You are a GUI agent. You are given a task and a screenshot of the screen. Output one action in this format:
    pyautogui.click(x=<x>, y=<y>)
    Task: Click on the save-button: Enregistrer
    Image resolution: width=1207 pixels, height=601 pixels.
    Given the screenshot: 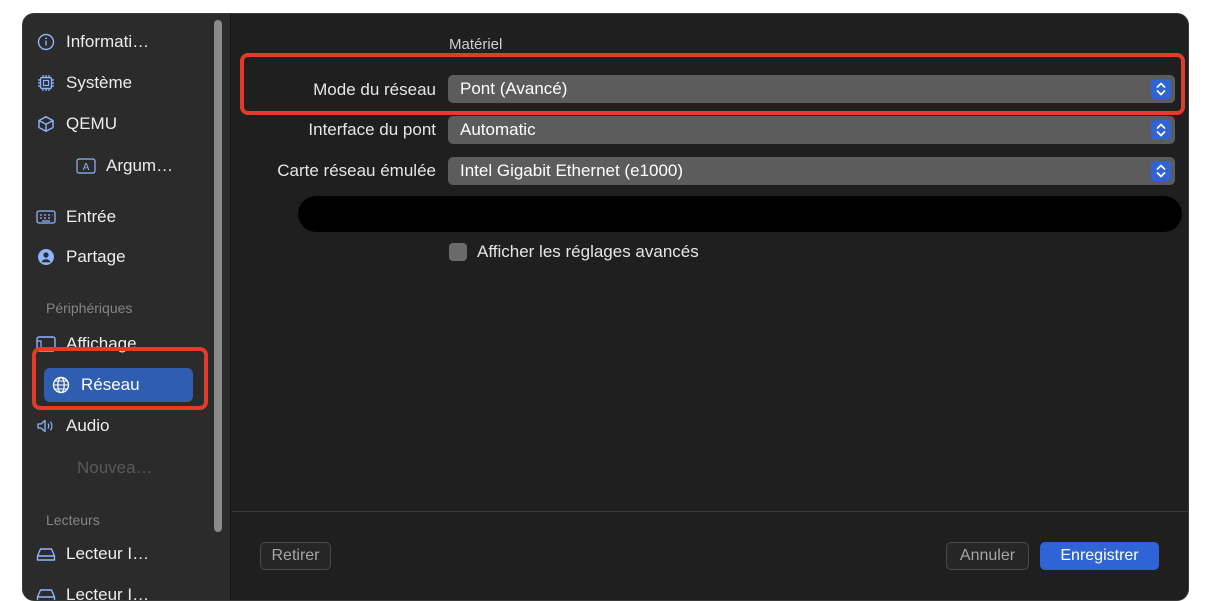 What is the action you would take?
    pyautogui.click(x=1099, y=556)
    